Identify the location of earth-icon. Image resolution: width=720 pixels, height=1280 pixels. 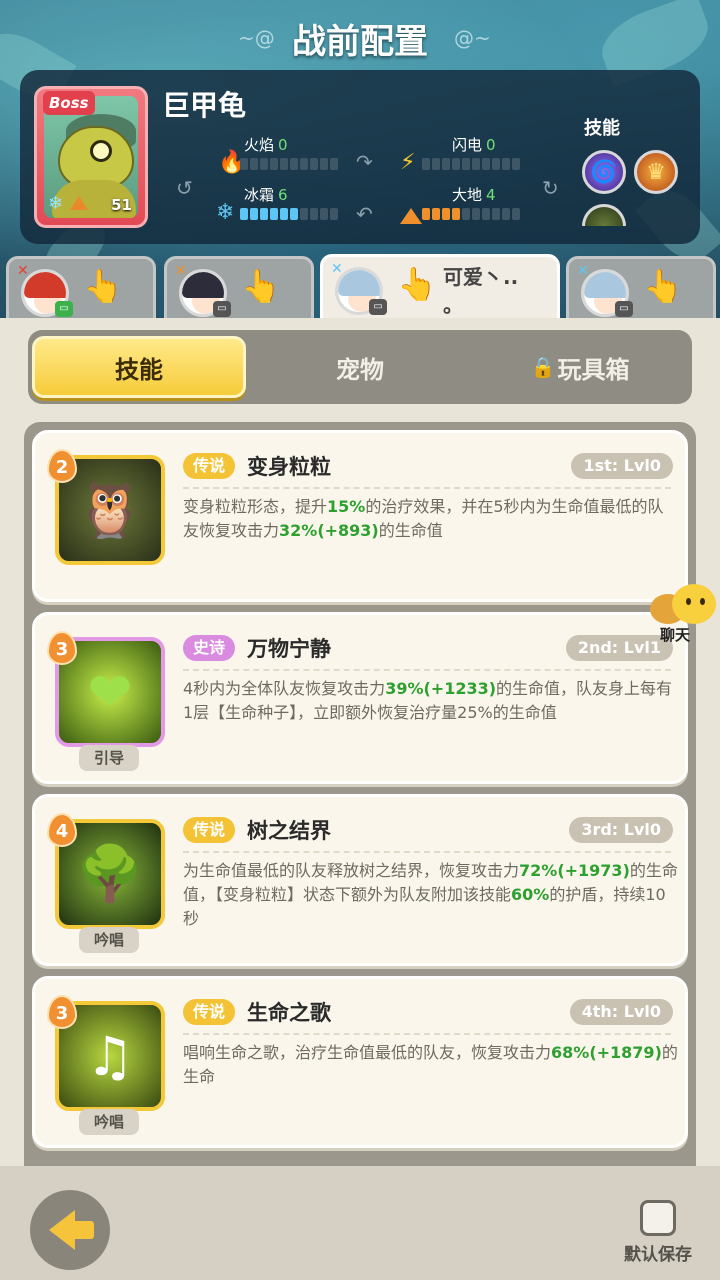
(411, 216).